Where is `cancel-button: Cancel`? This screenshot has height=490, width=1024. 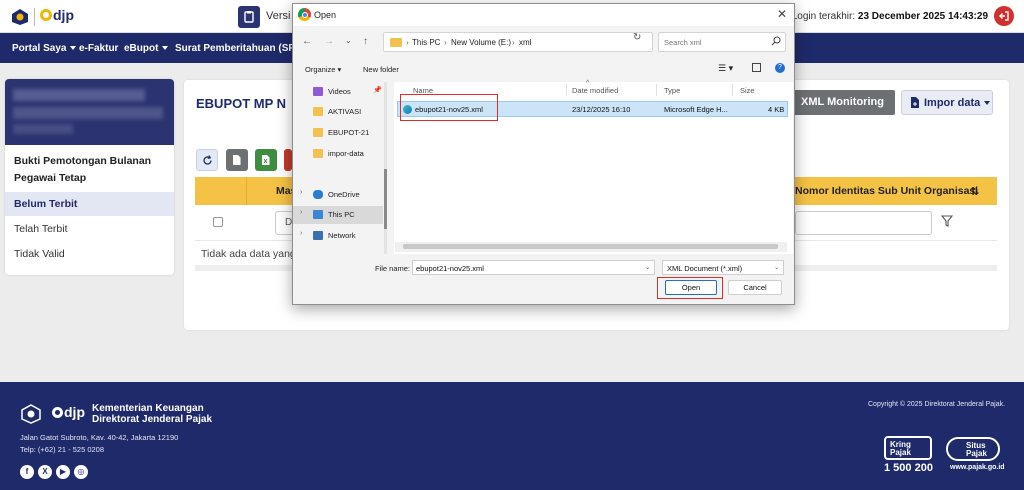
cancel-button: Cancel is located at coordinates (755, 287).